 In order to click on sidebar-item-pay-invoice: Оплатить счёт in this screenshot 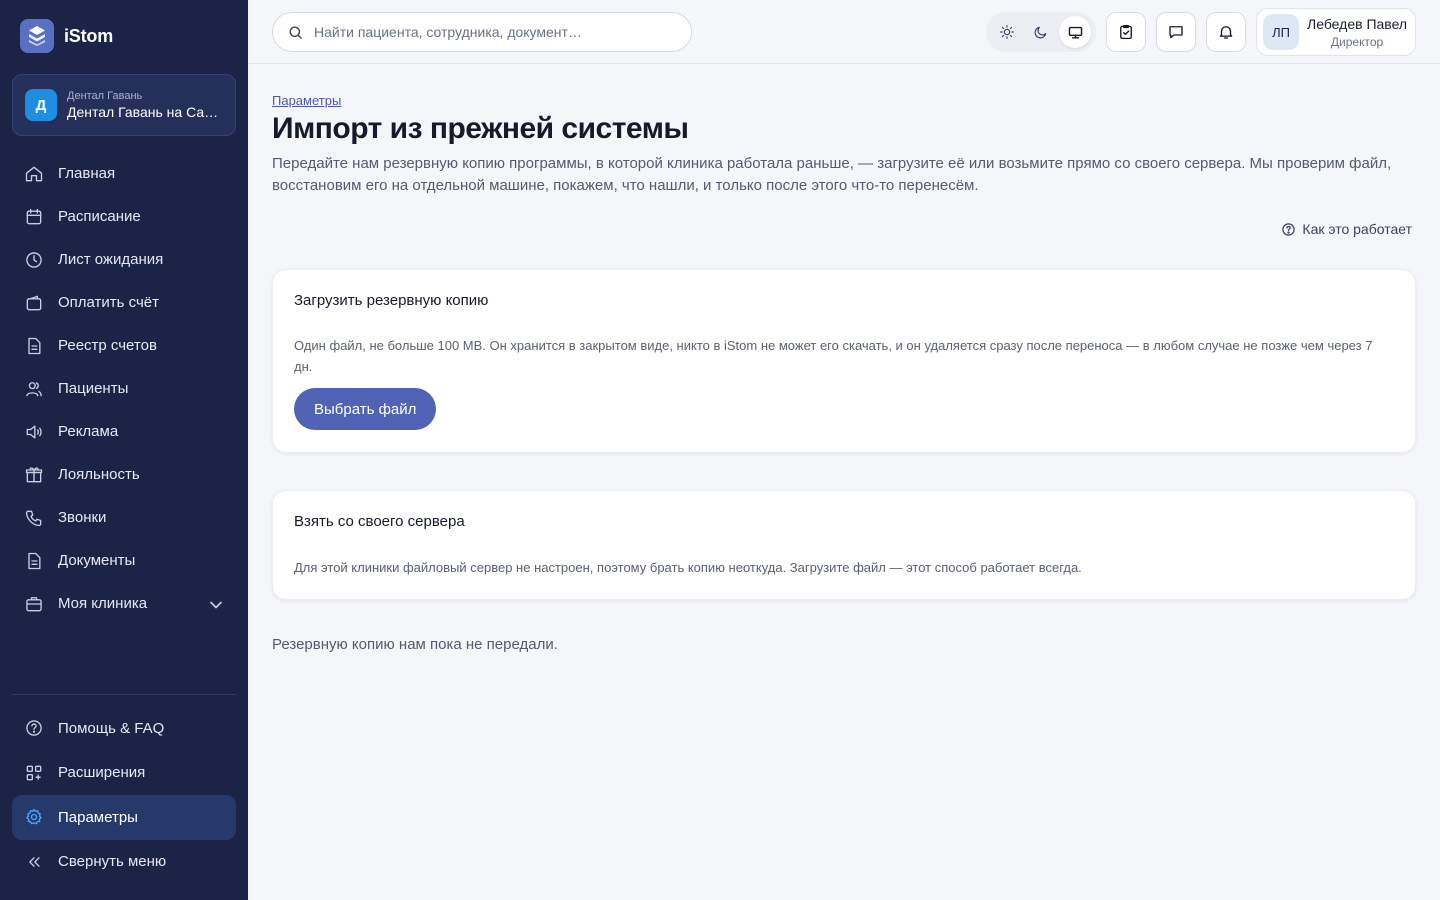, I will do `click(124, 302)`.